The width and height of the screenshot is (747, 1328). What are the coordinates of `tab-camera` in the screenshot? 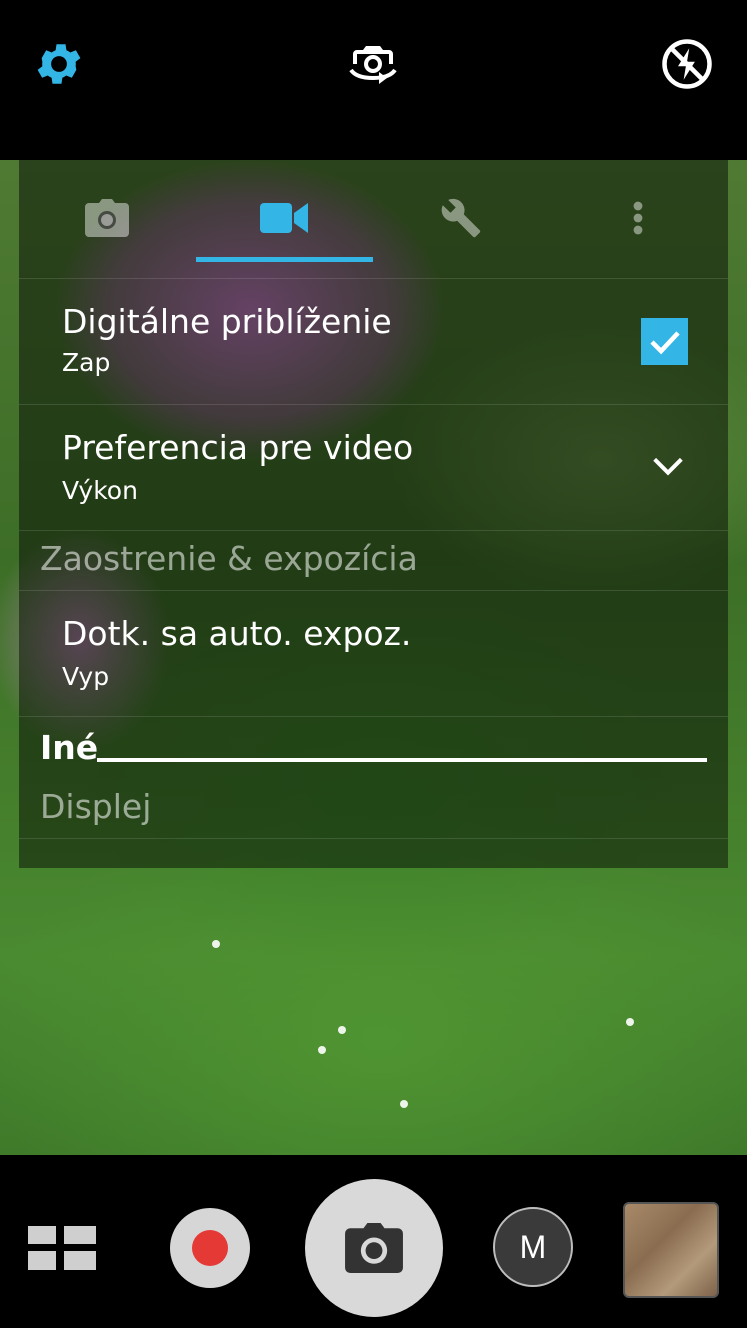 It's located at (107, 218).